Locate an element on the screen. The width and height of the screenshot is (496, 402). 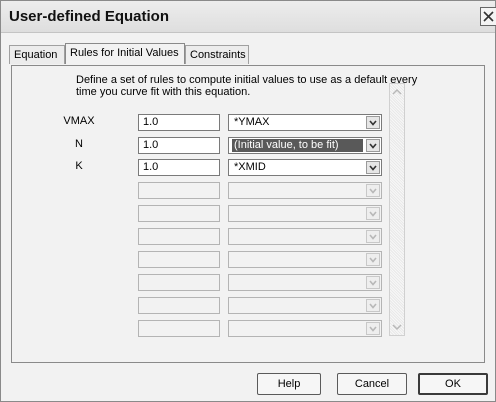
close-icon is located at coordinates (488, 16).